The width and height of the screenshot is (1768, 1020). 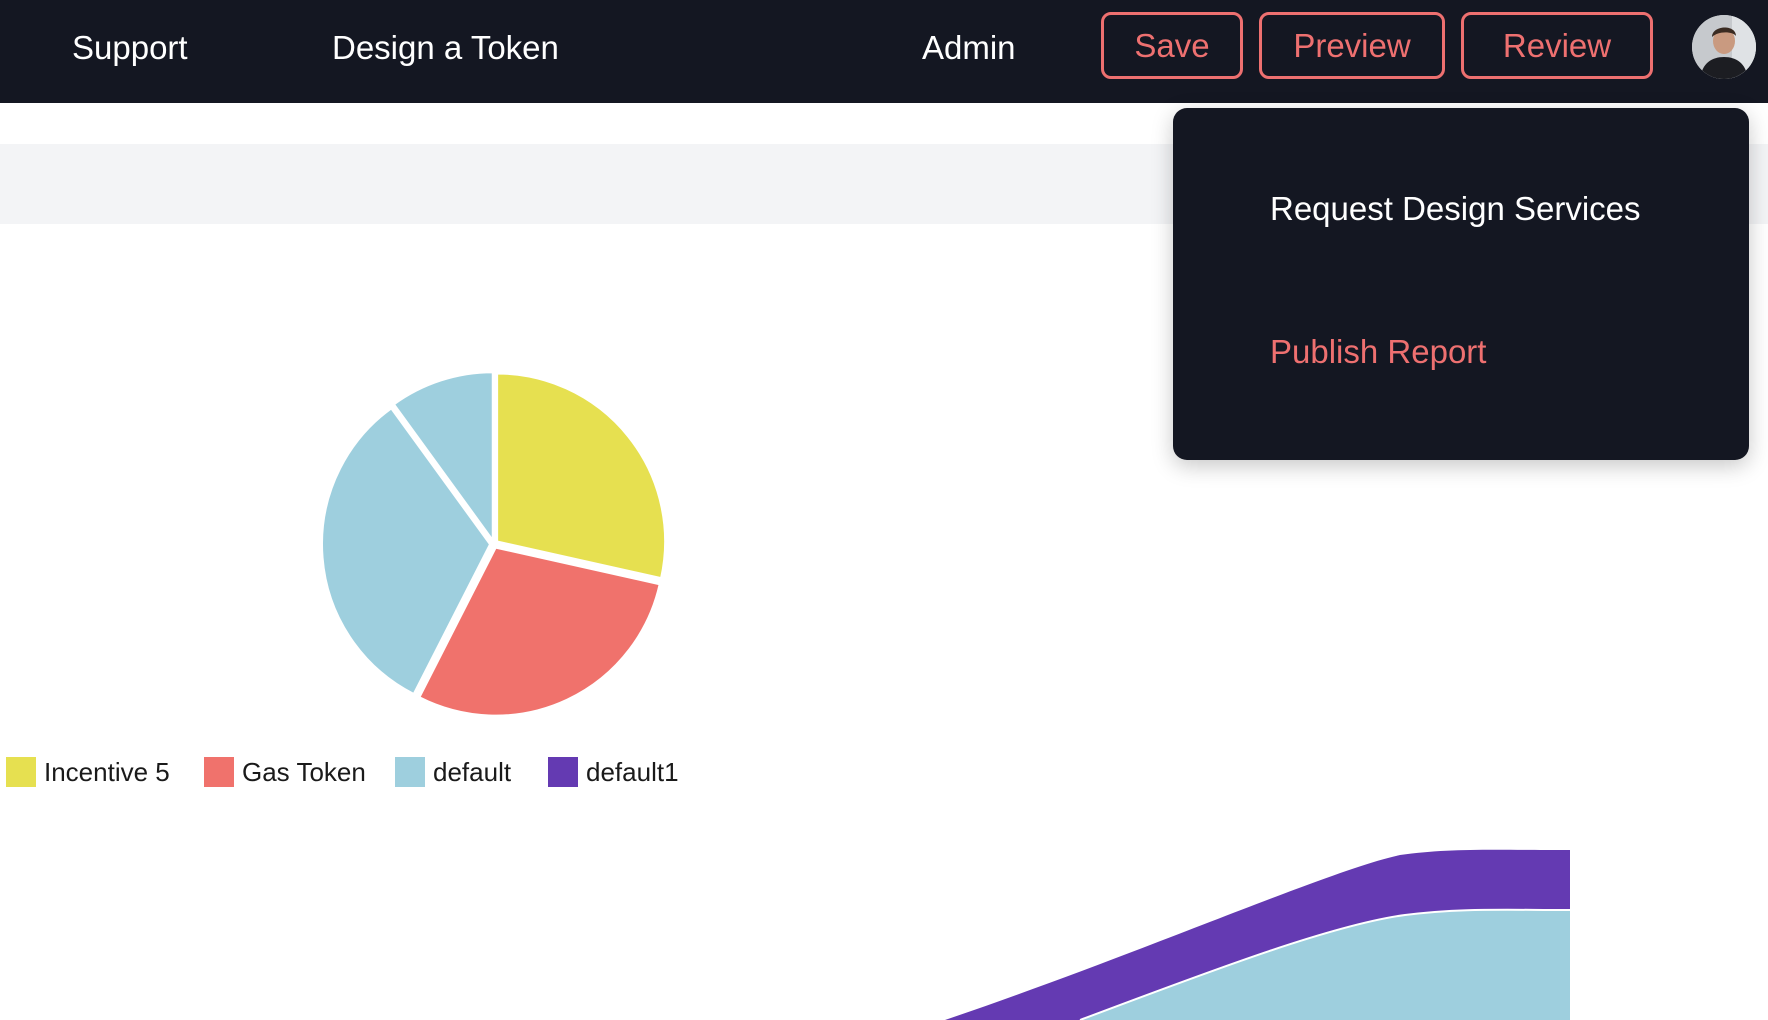 I want to click on menu-item-request-design-services: Request Design Services, so click(x=1455, y=209).